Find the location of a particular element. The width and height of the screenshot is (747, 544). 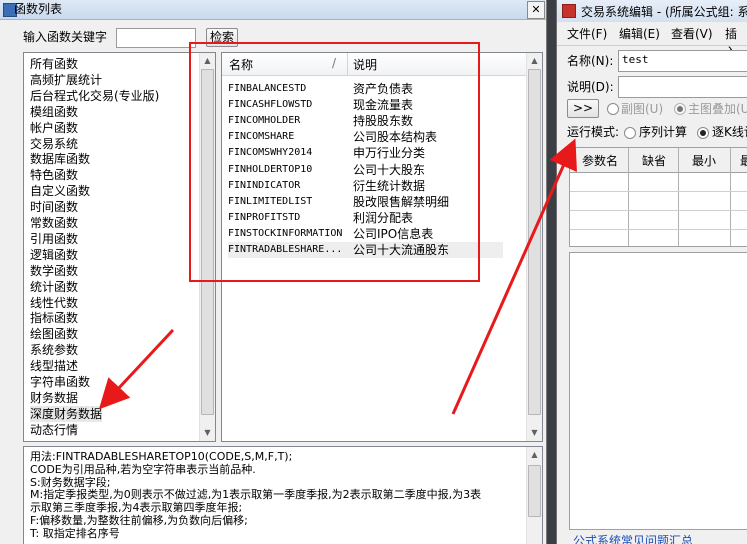

arrow-to-category is located at coordinates (136, 369).